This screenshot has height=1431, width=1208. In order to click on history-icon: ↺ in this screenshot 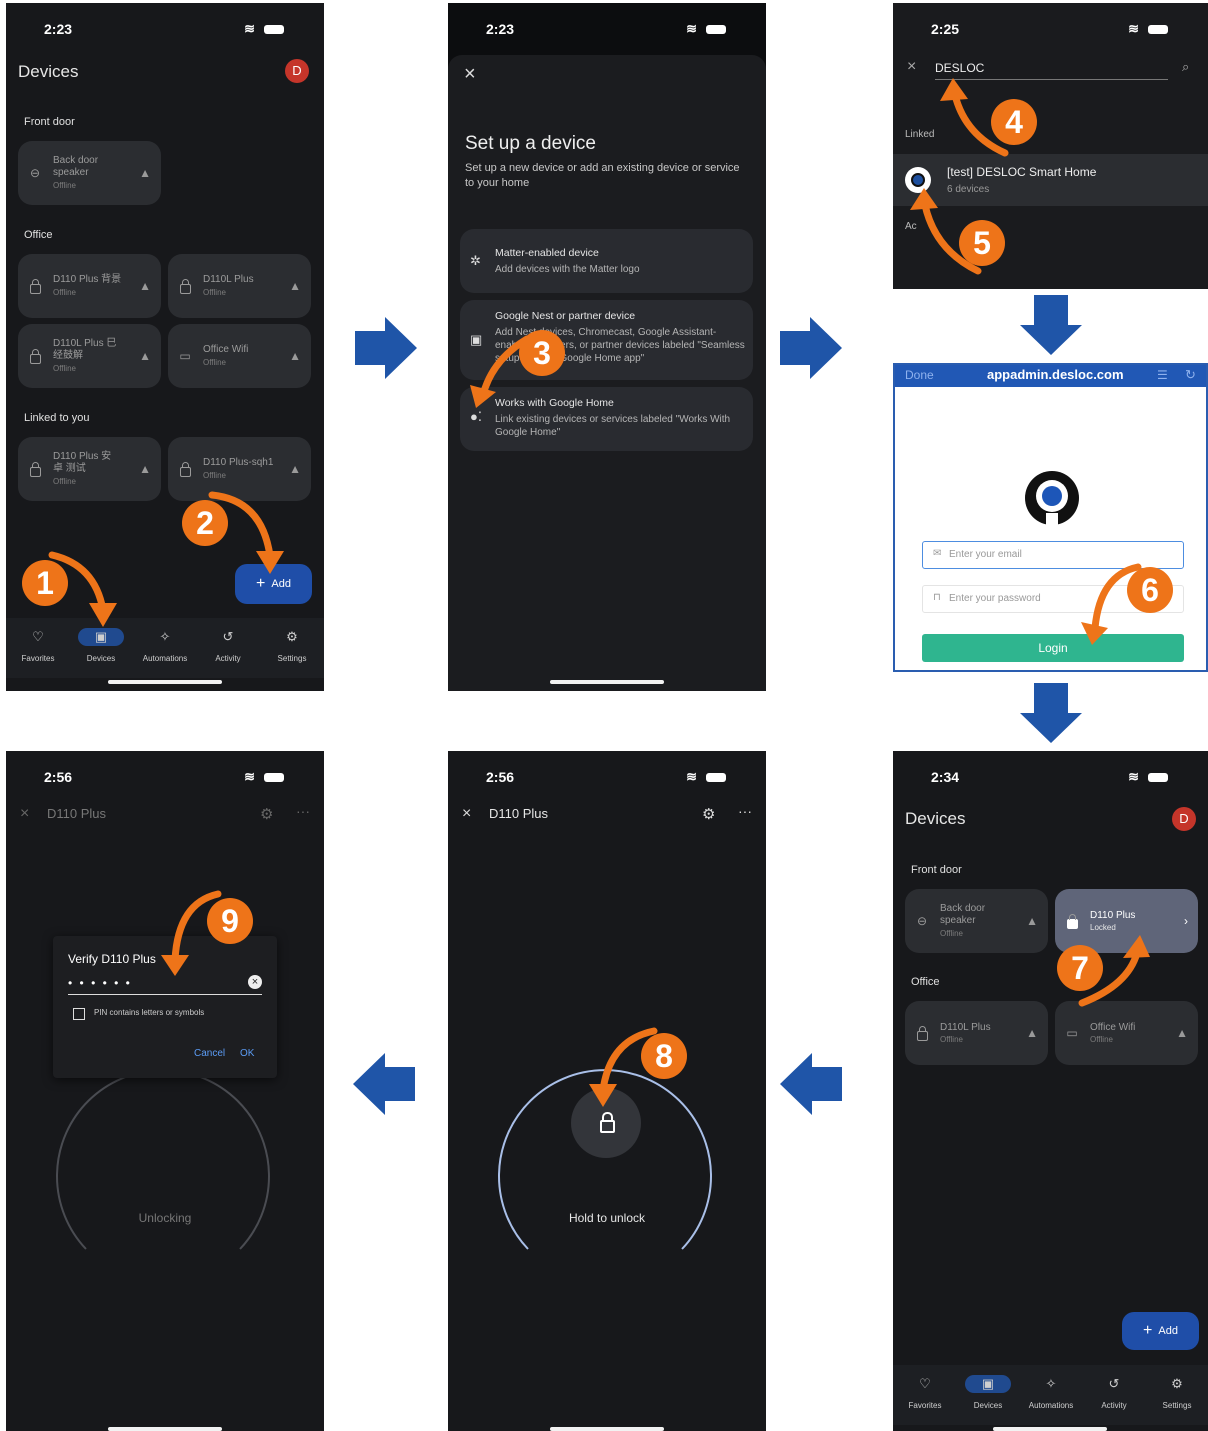, I will do `click(1114, 1383)`.